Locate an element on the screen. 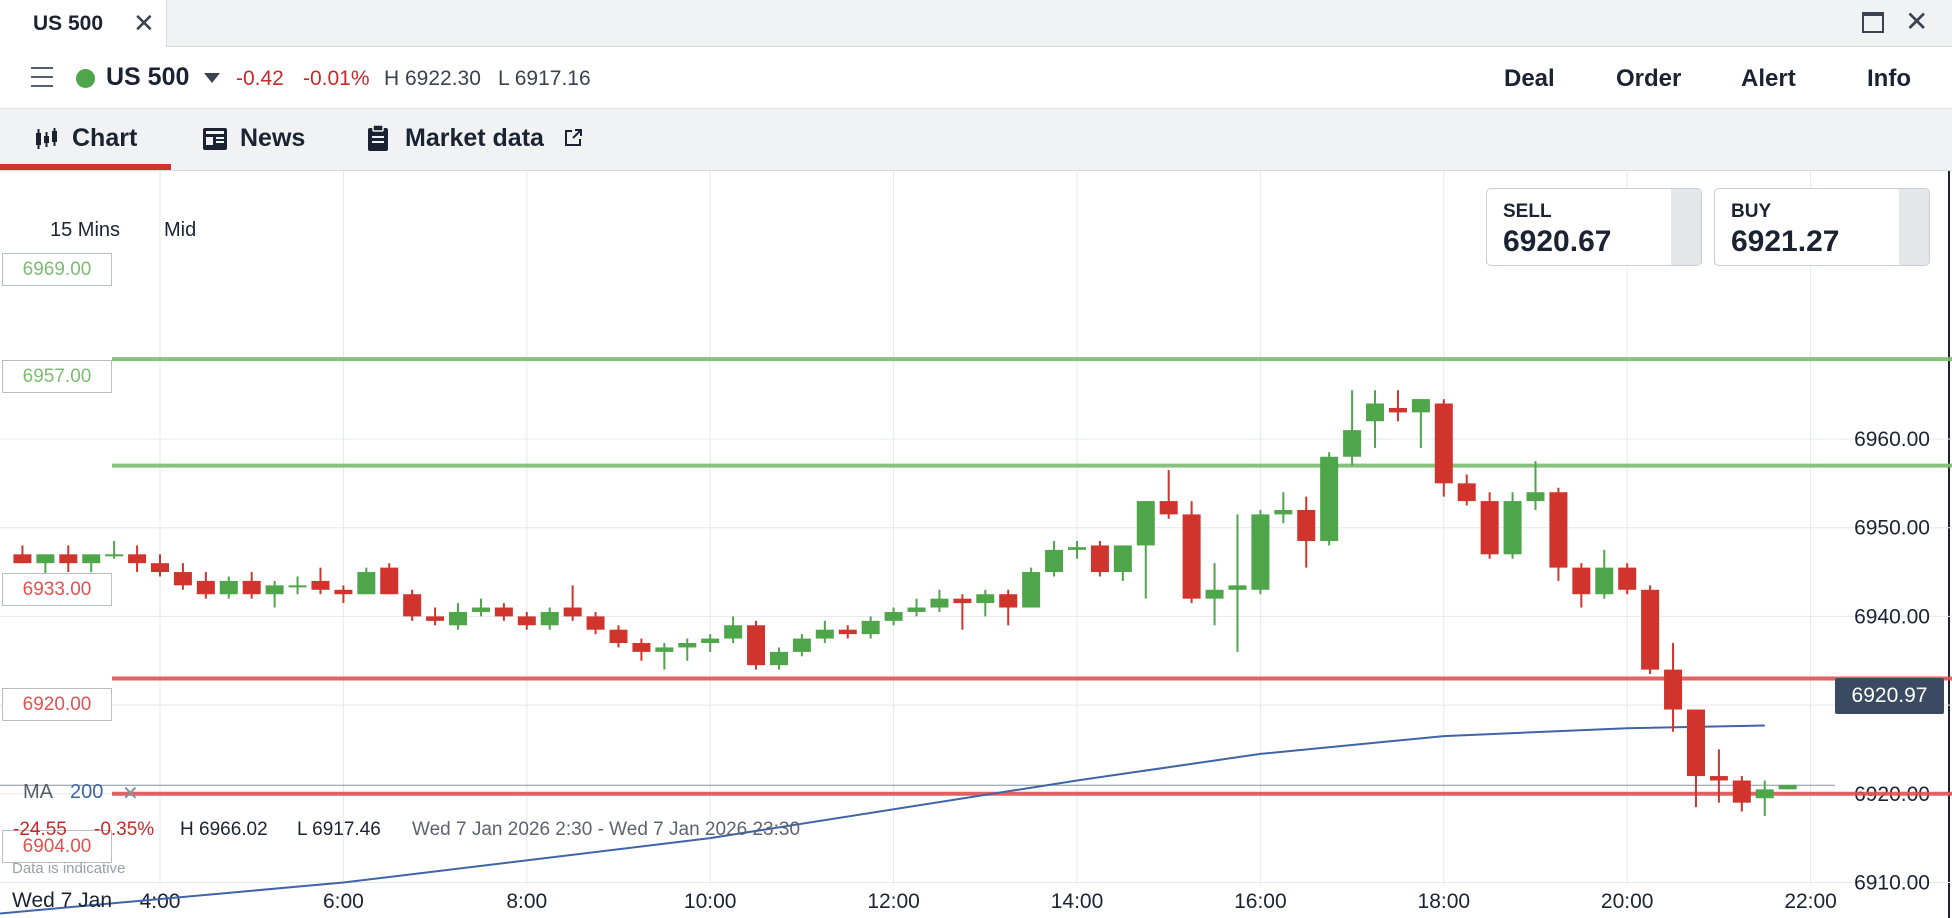 The width and height of the screenshot is (1952, 918). sell-ticket-side is located at coordinates (1686, 227).